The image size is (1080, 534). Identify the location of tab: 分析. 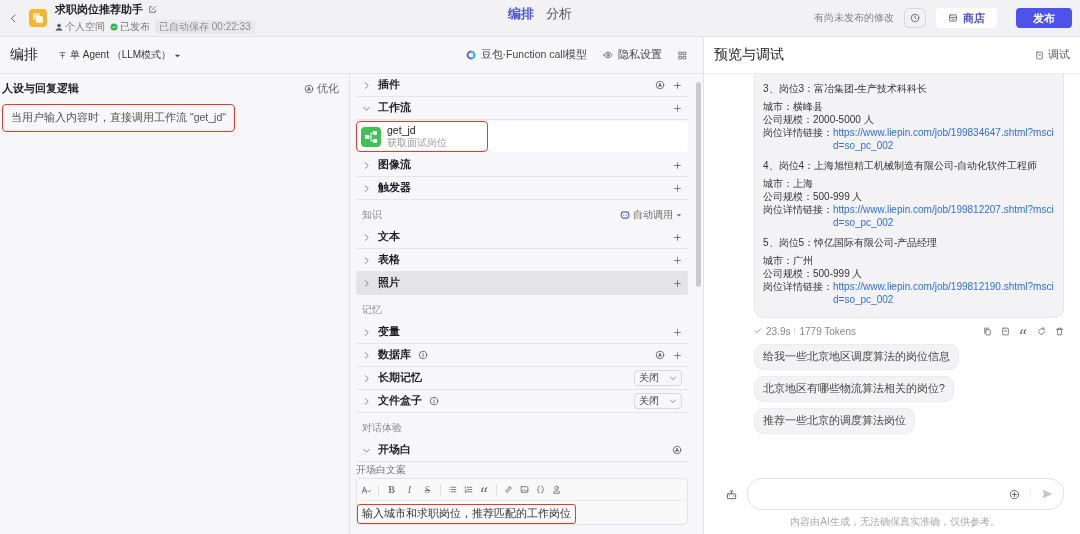
(559, 14).